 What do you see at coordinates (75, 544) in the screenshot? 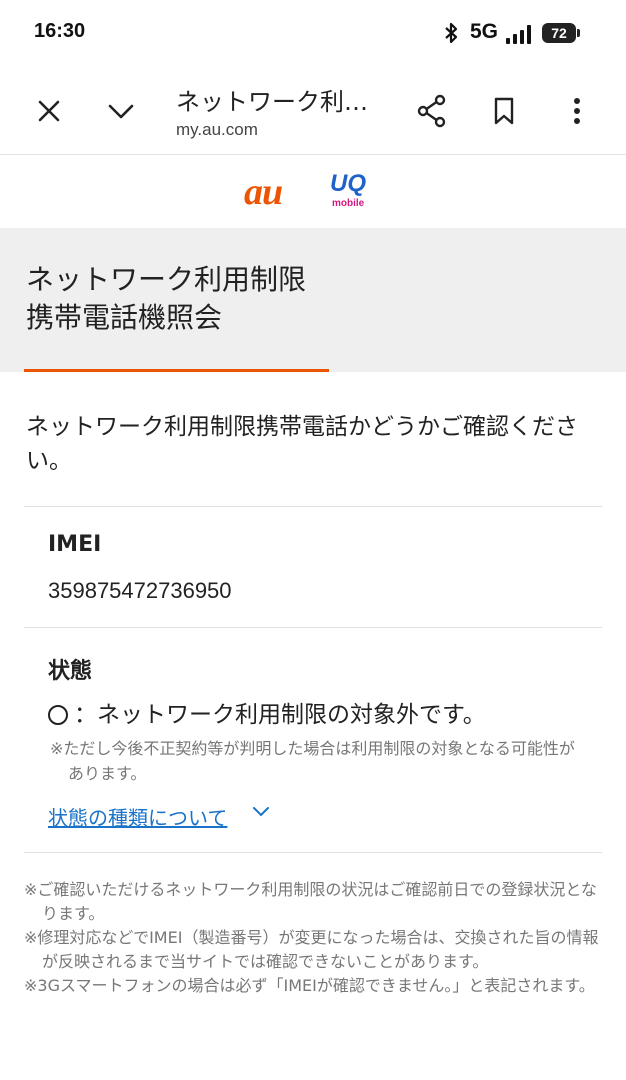
I see `imei-label: IMEI` at bounding box center [75, 544].